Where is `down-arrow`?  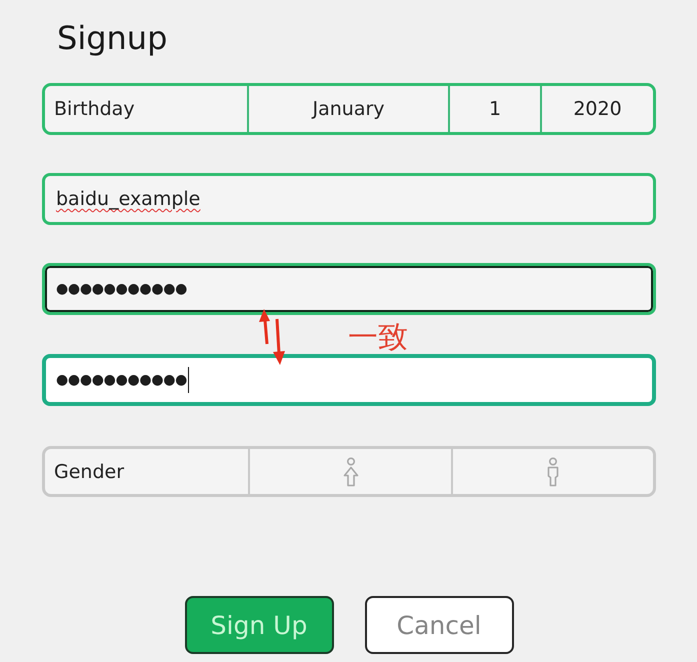
down-arrow is located at coordinates (279, 341).